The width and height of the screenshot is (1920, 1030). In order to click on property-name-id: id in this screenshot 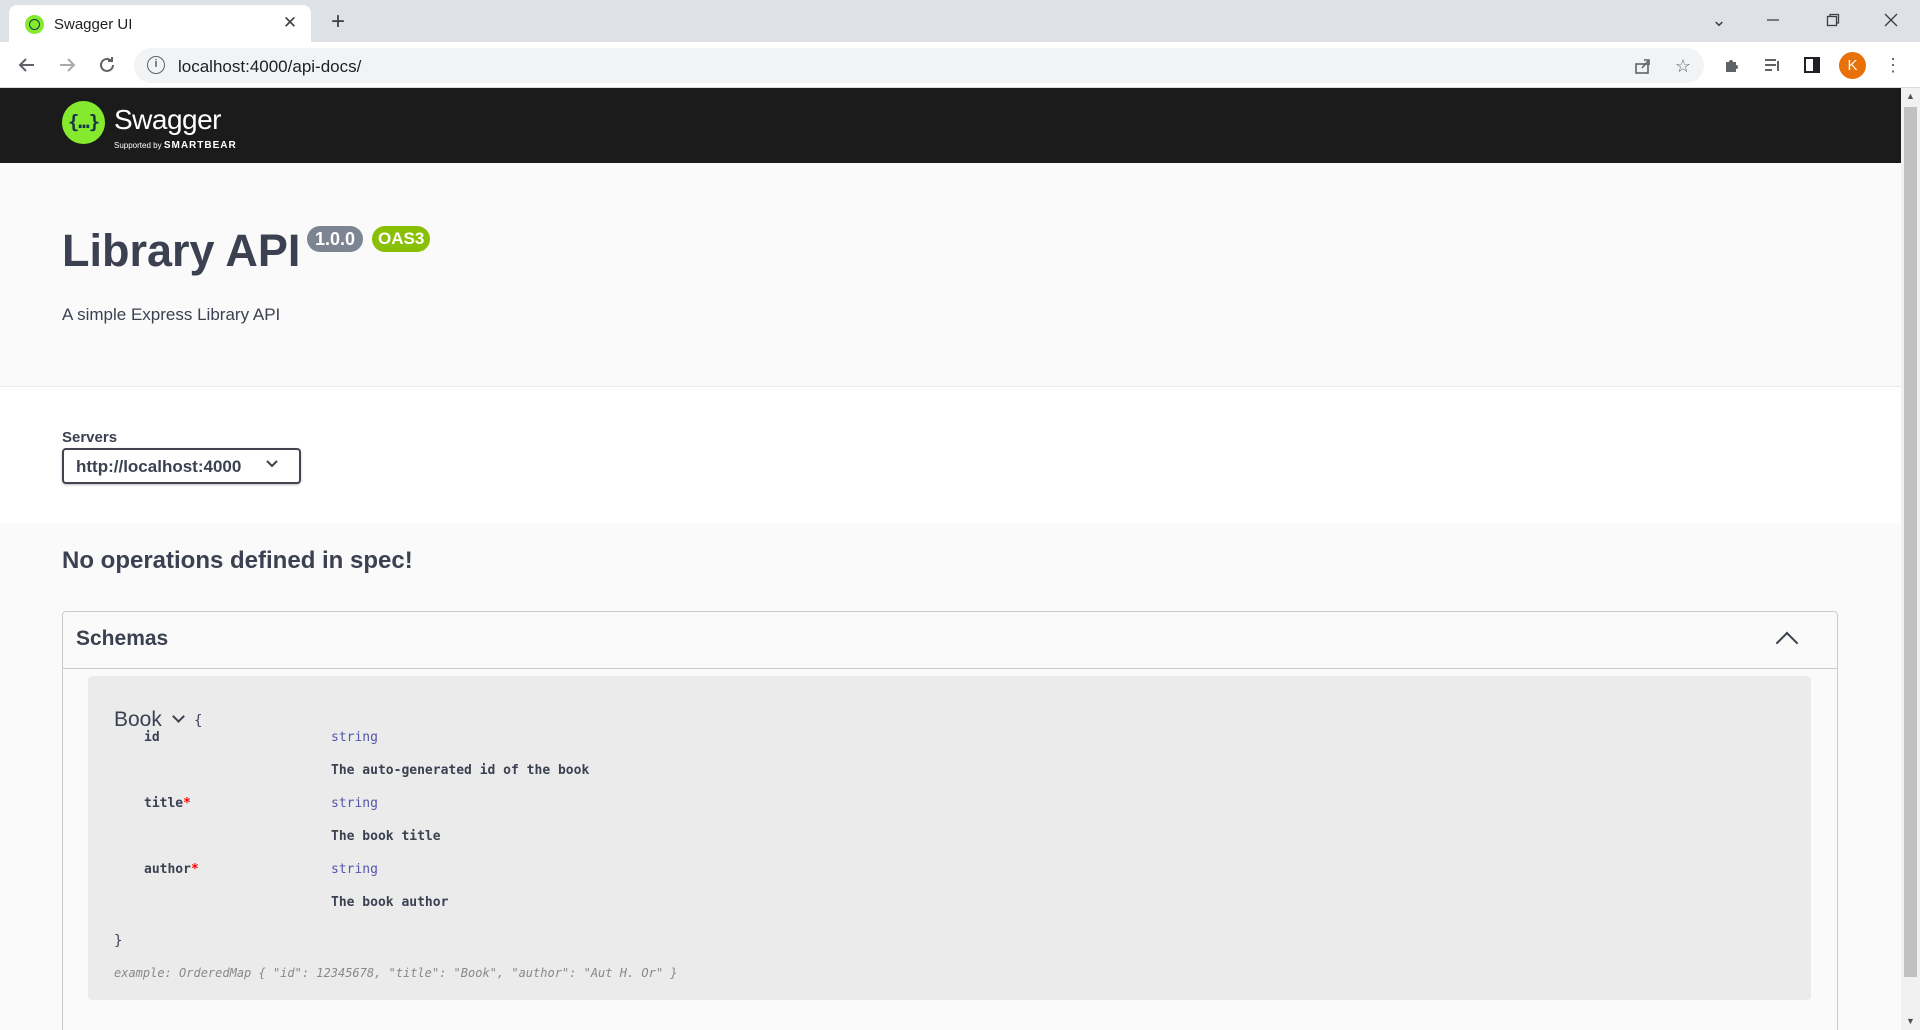, I will do `click(152, 737)`.